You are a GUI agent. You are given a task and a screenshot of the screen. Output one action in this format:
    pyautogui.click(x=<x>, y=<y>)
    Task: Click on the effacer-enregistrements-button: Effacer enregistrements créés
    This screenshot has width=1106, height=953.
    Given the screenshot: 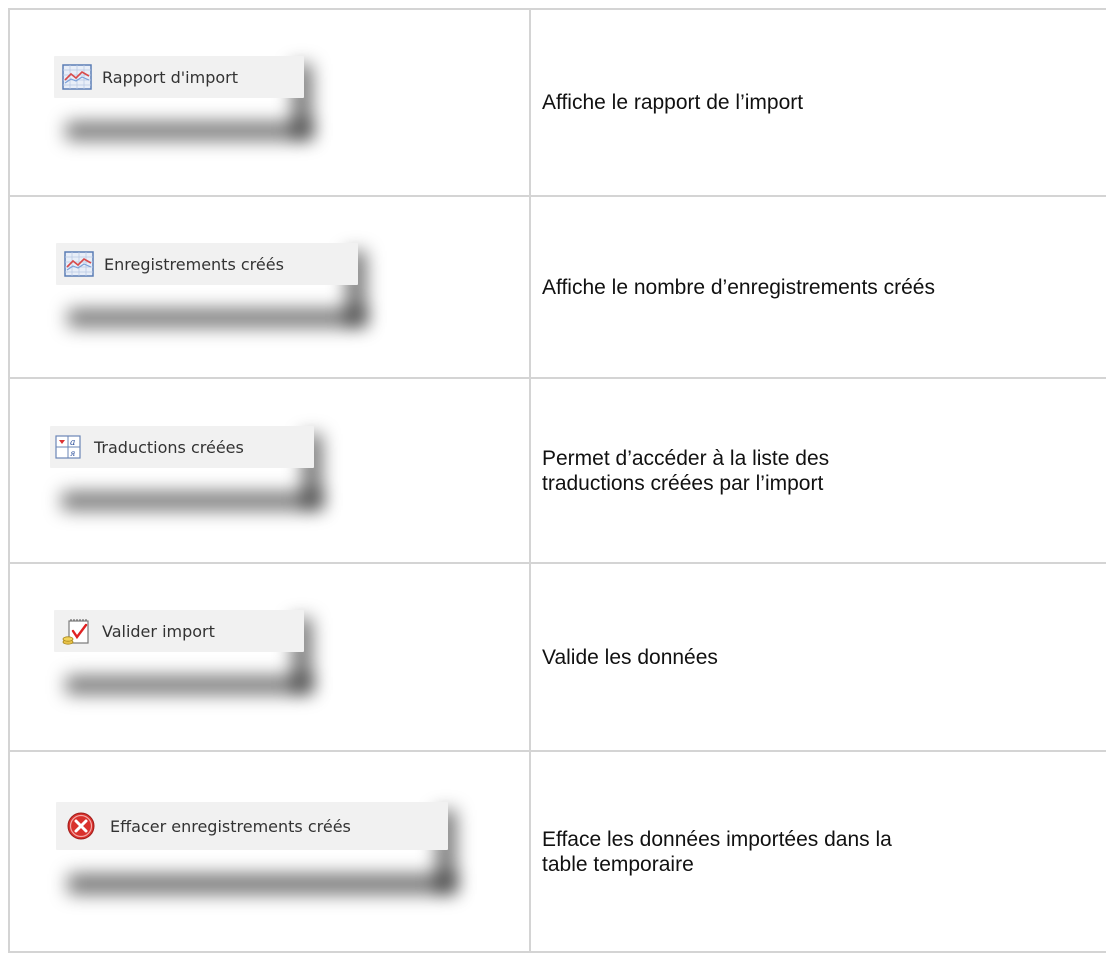 What is the action you would take?
    pyautogui.click(x=252, y=826)
    